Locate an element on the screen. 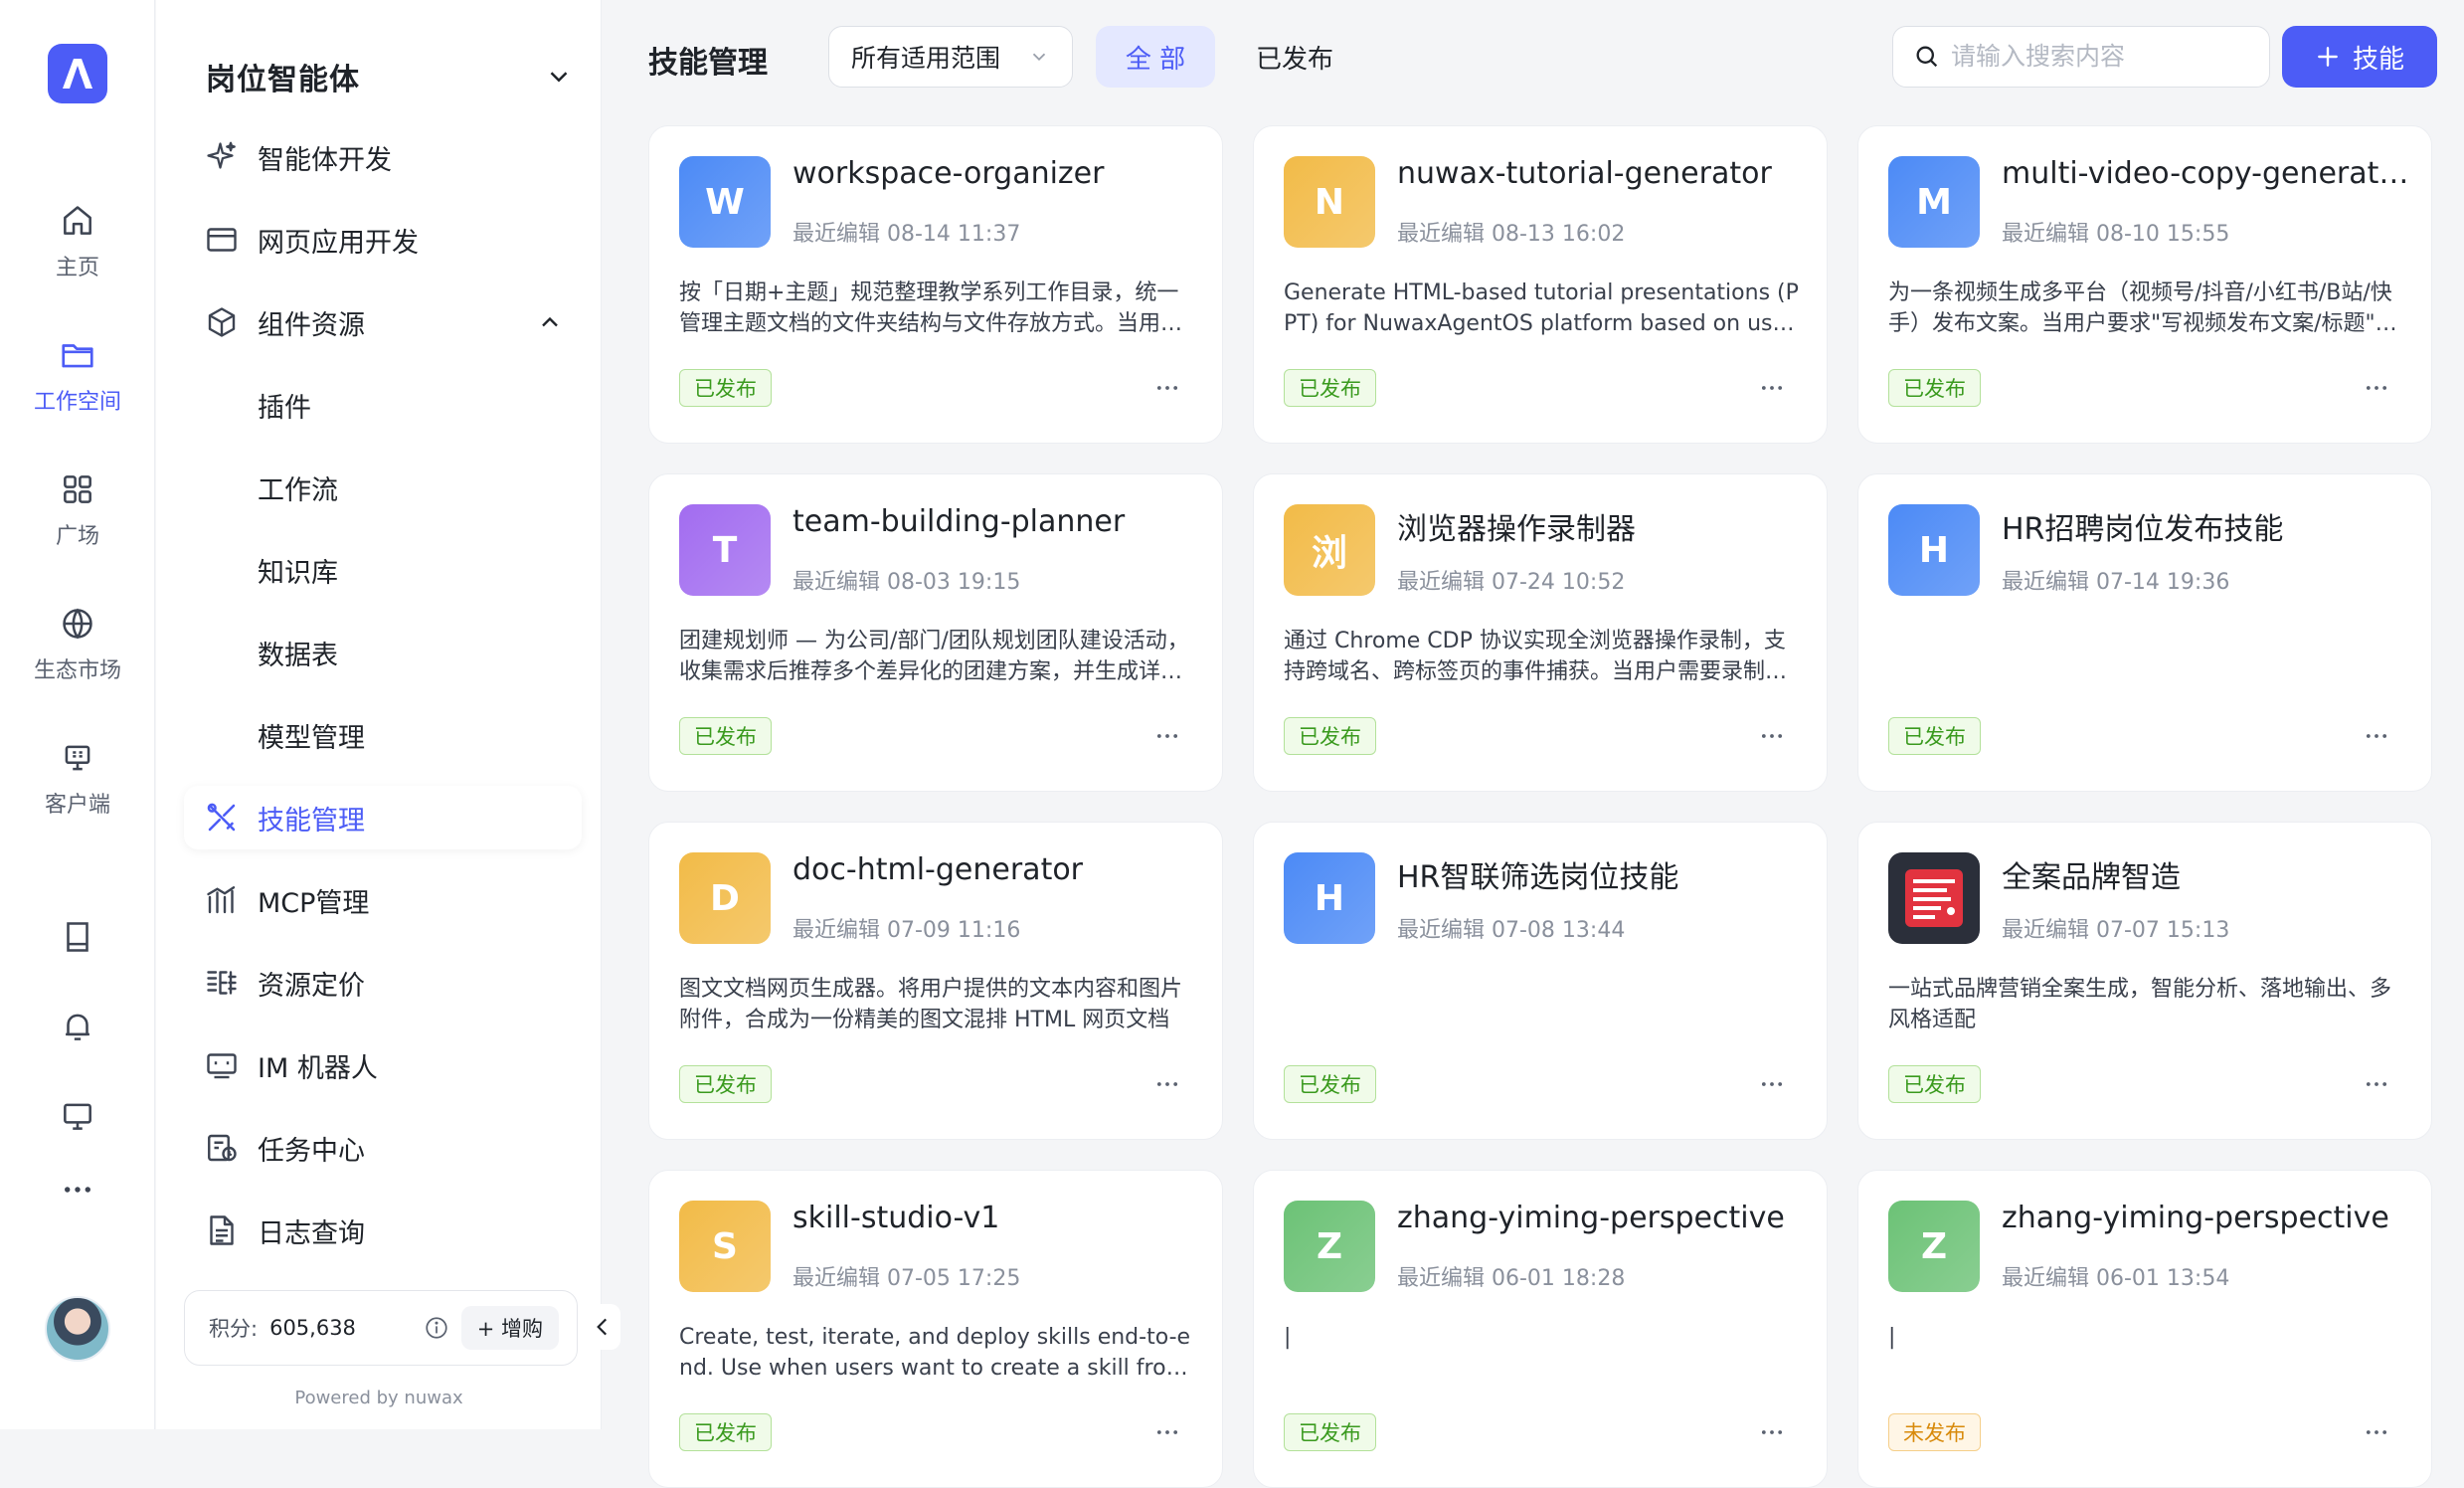 Image resolution: width=2464 pixels, height=1488 pixels. skill-avatar: N is located at coordinates (1329, 202).